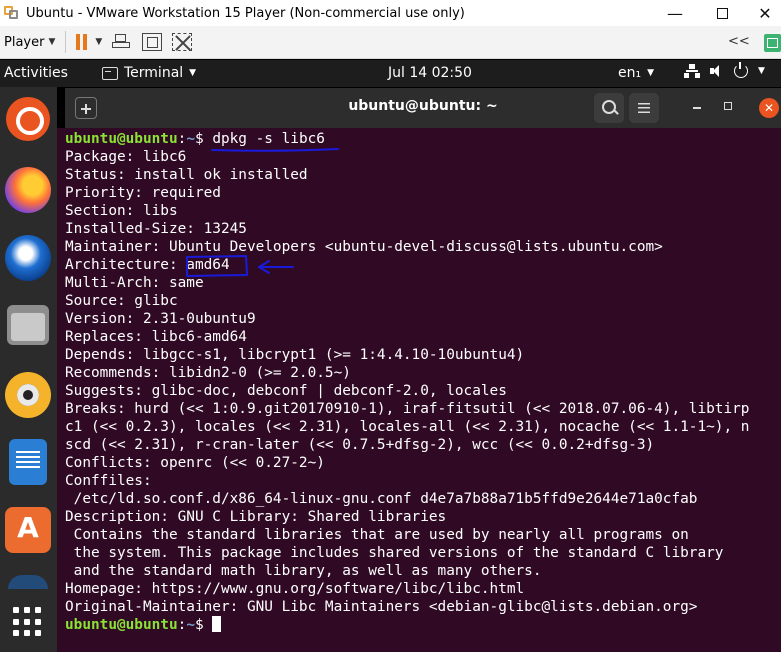 This screenshot has height=652, width=781. Describe the element at coordinates (156, 229) in the screenshot. I see `output-line: Installed-Size: 13245` at that location.